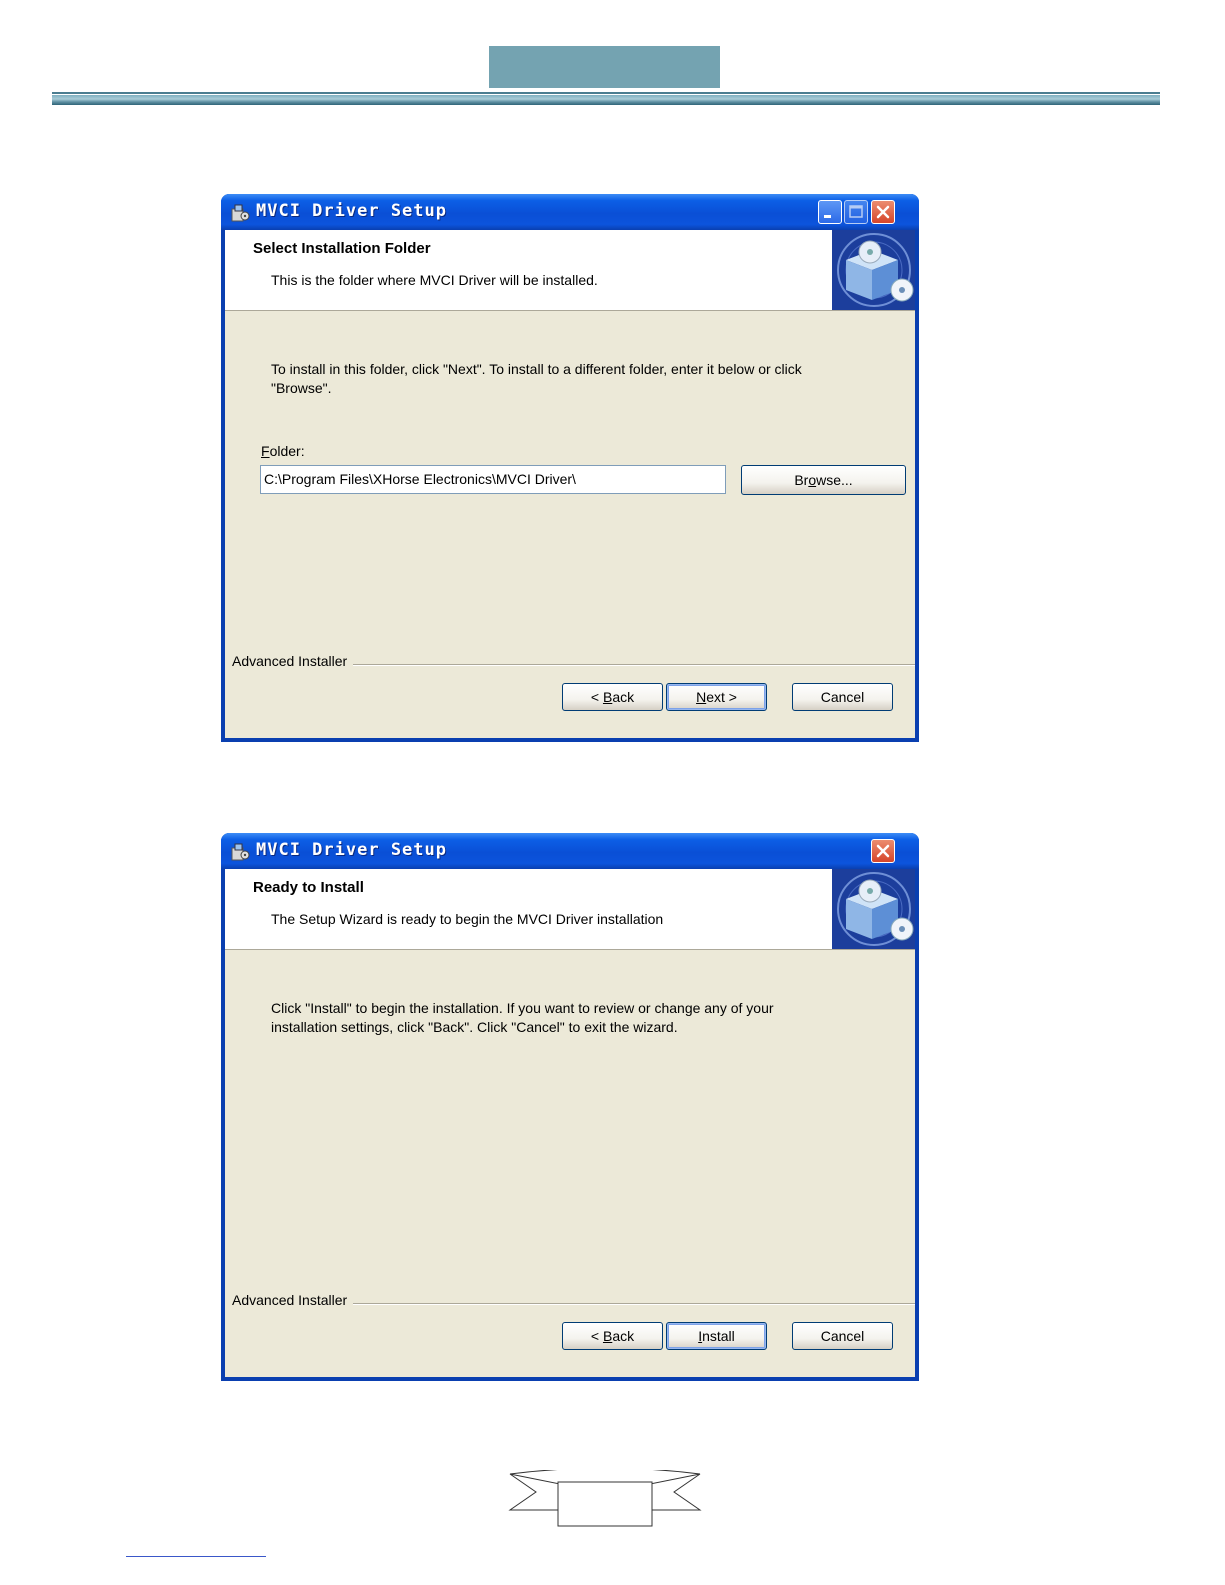 This screenshot has width=1225, height=1585. I want to click on next-button: Next >, so click(716, 697).